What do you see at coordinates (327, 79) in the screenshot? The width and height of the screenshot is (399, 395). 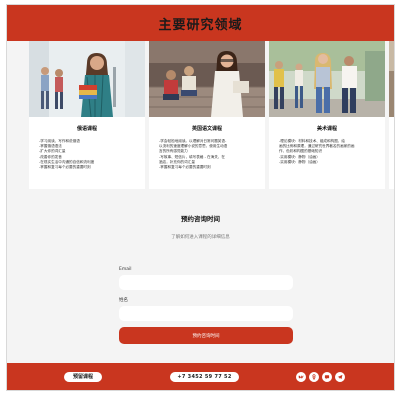 I see `course-photo-art` at bounding box center [327, 79].